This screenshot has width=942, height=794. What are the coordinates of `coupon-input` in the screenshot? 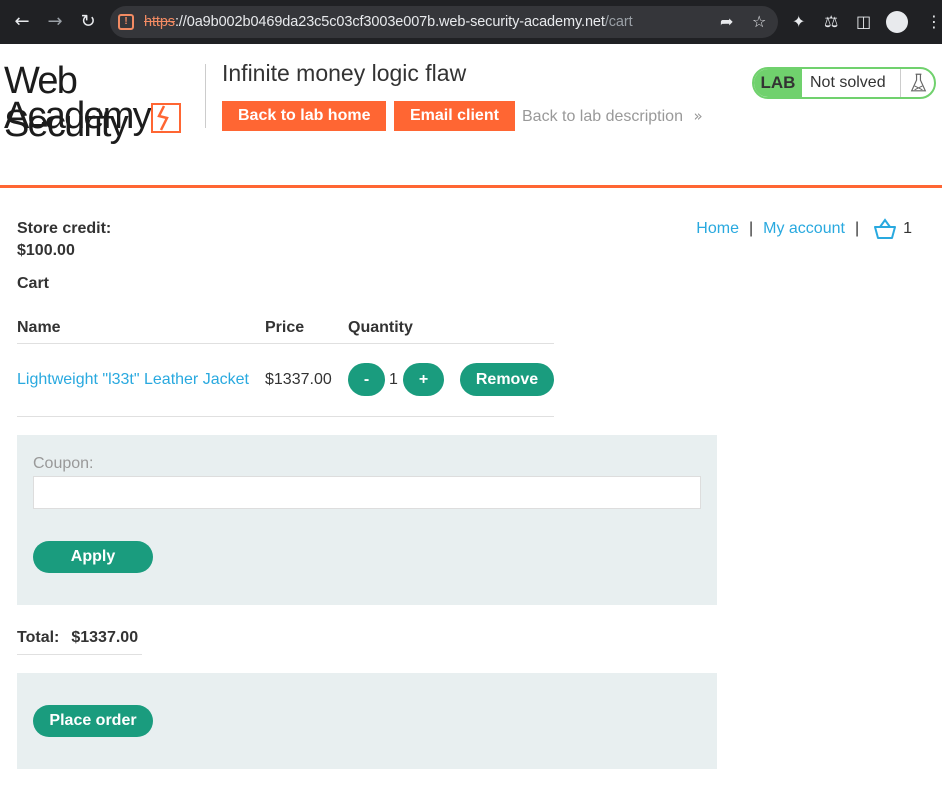 It's located at (367, 492).